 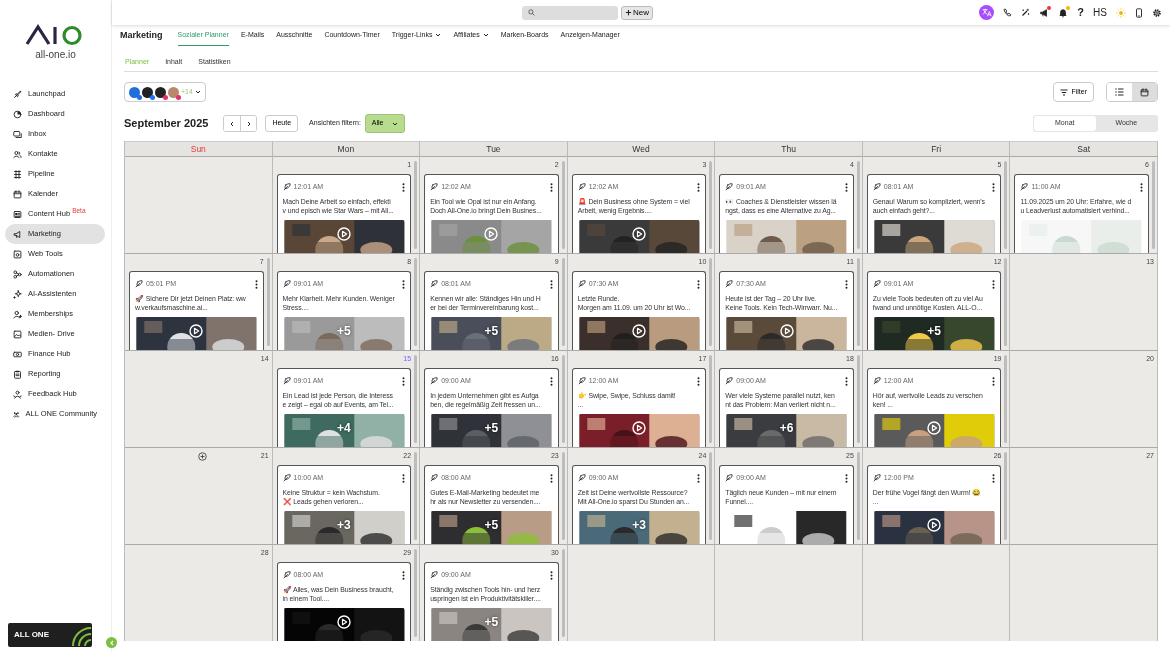 What do you see at coordinates (1081, 12) in the screenshot?
I see `help-button: ?` at bounding box center [1081, 12].